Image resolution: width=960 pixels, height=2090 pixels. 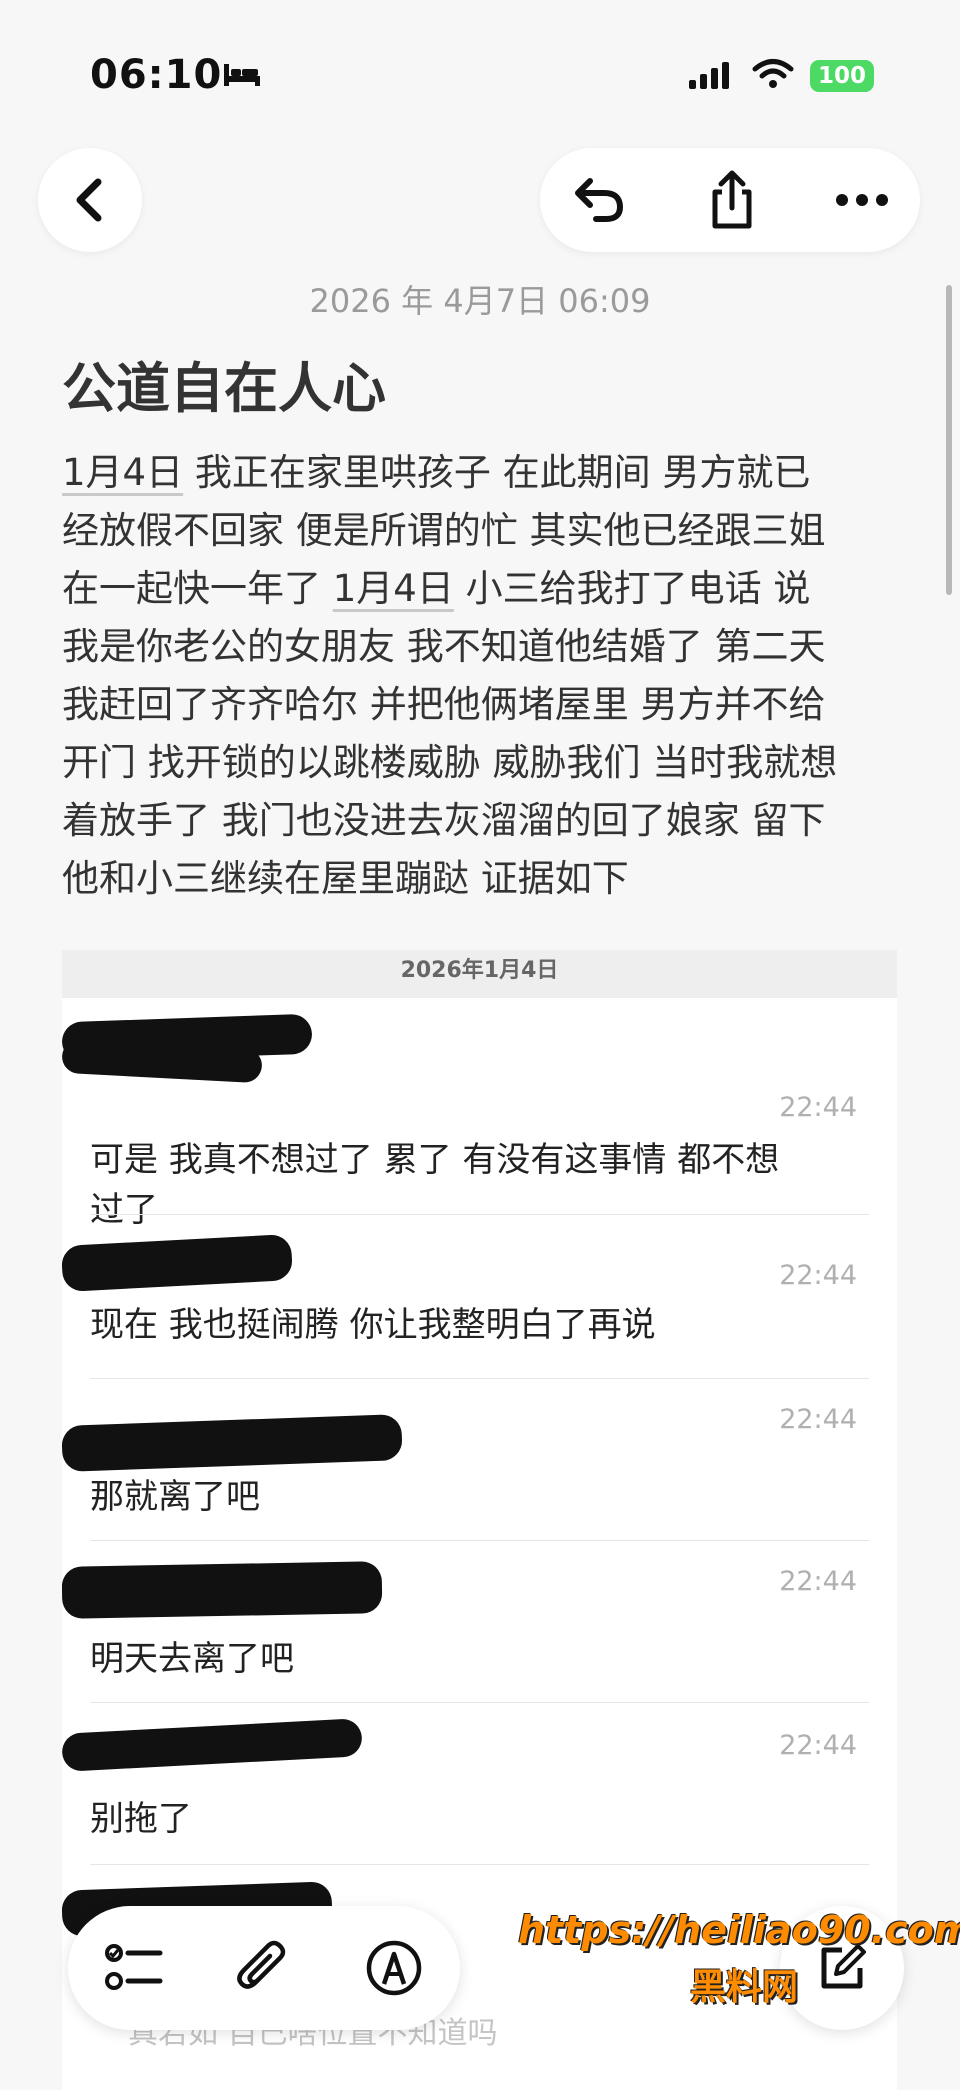 I want to click on body-text: 小三给我打了电话 说, so click(x=632, y=588).